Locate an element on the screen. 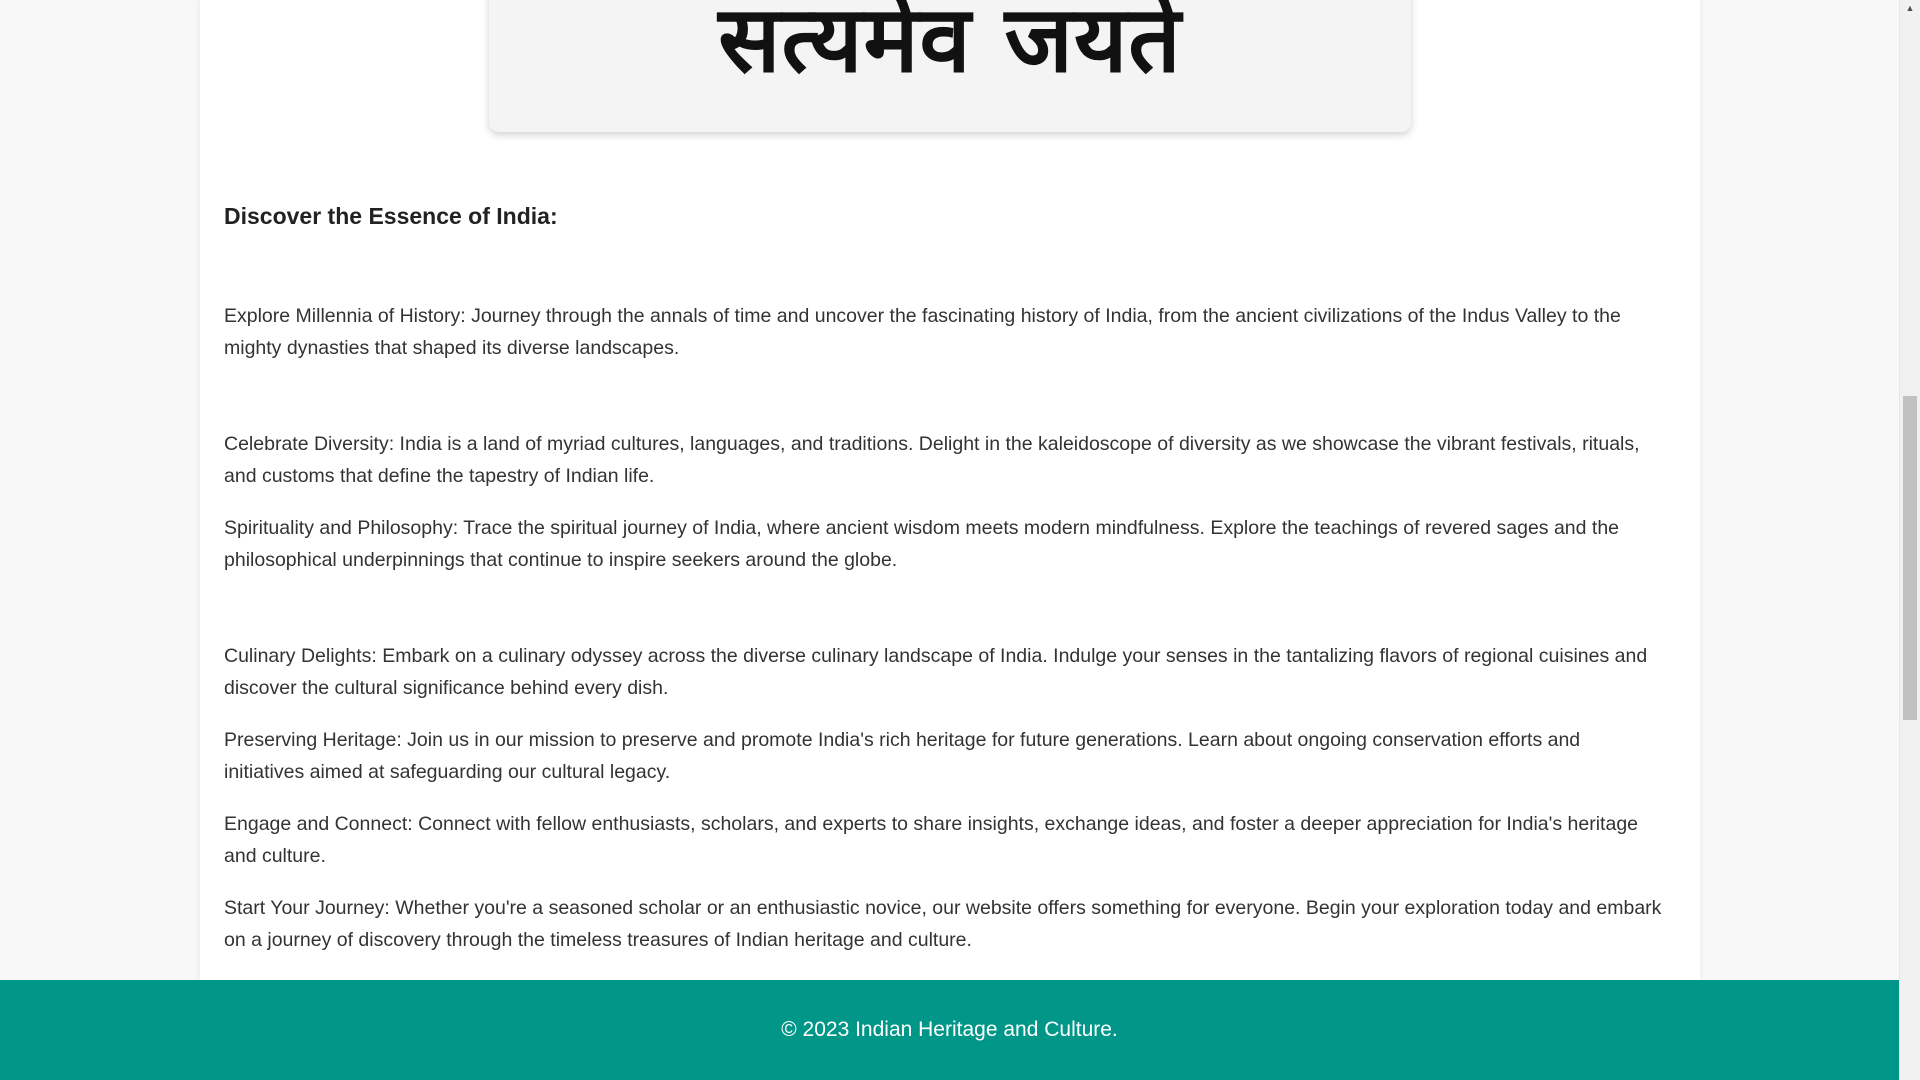 Image resolution: width=1920 pixels, height=1080 pixels. footer-copyright: © 2023 Indian Heritage and Culture. is located at coordinates (949, 1029).